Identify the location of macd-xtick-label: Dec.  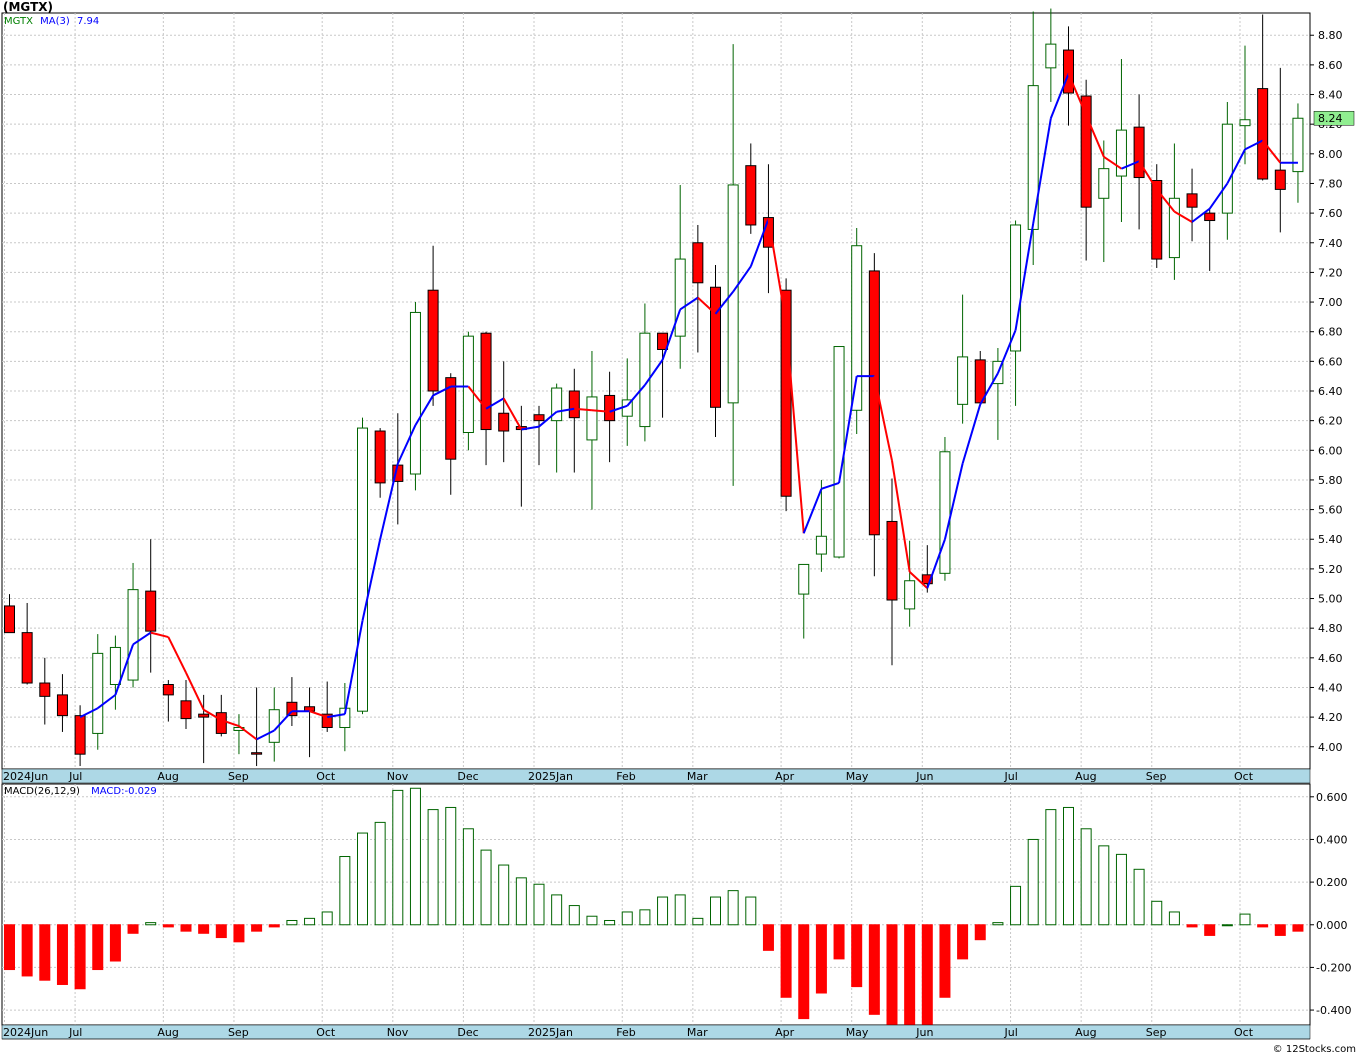
(467, 1032).